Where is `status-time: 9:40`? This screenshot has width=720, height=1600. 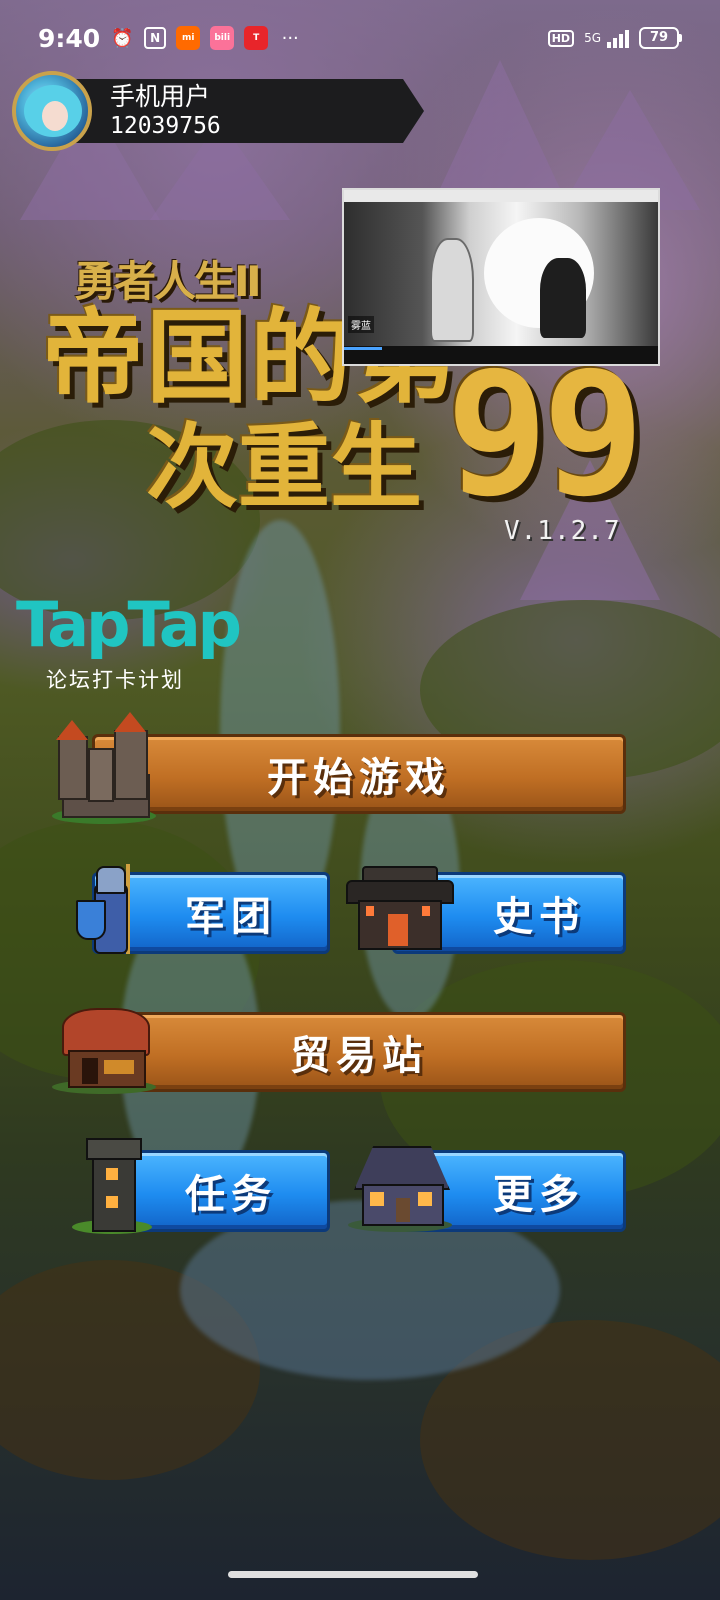
status-time: 9:40 is located at coordinates (69, 38).